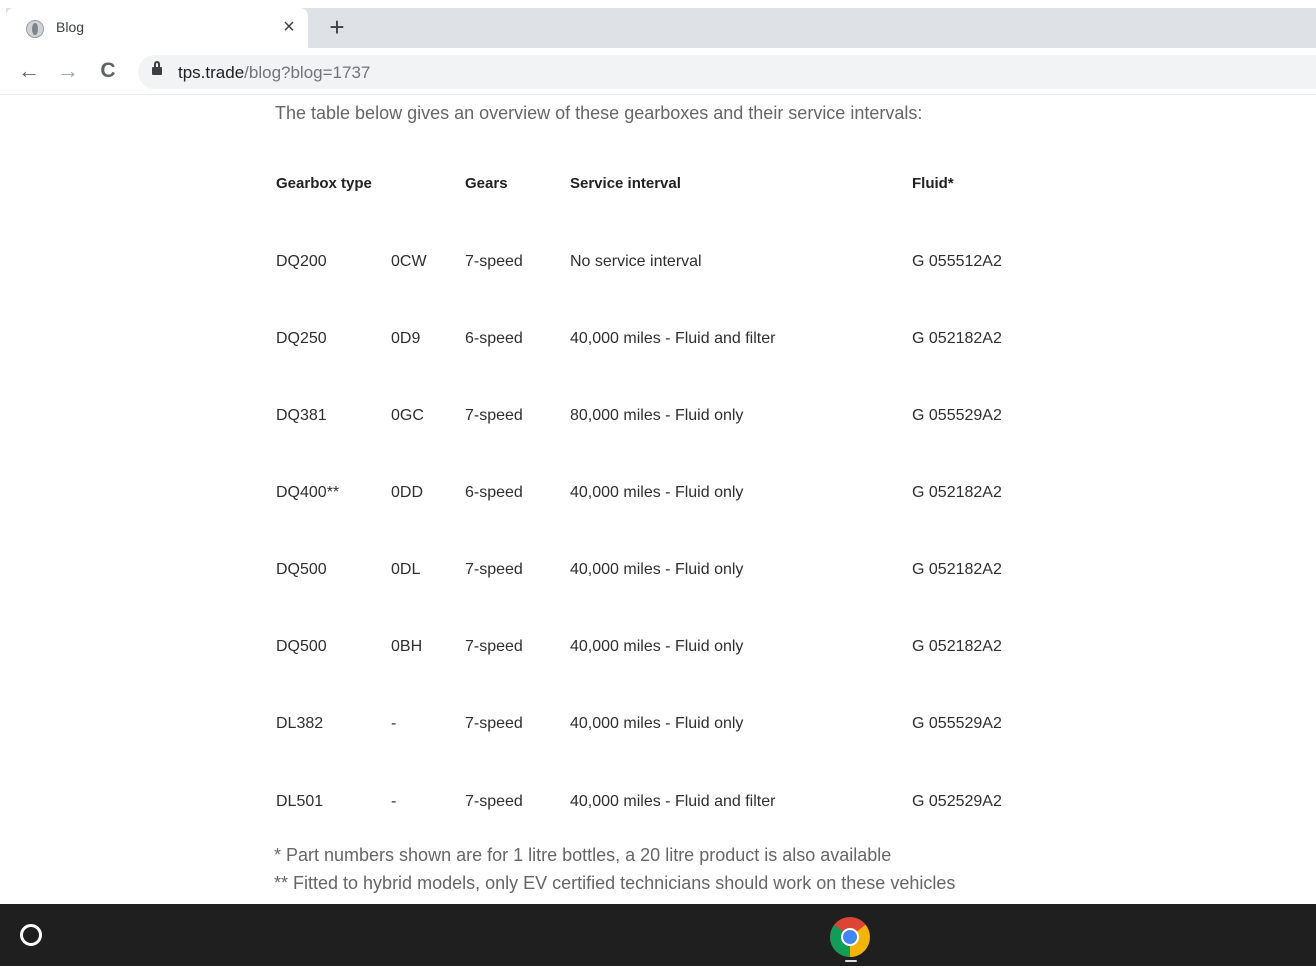 This screenshot has width=1316, height=974. I want to click on reload-button: C, so click(108, 71).